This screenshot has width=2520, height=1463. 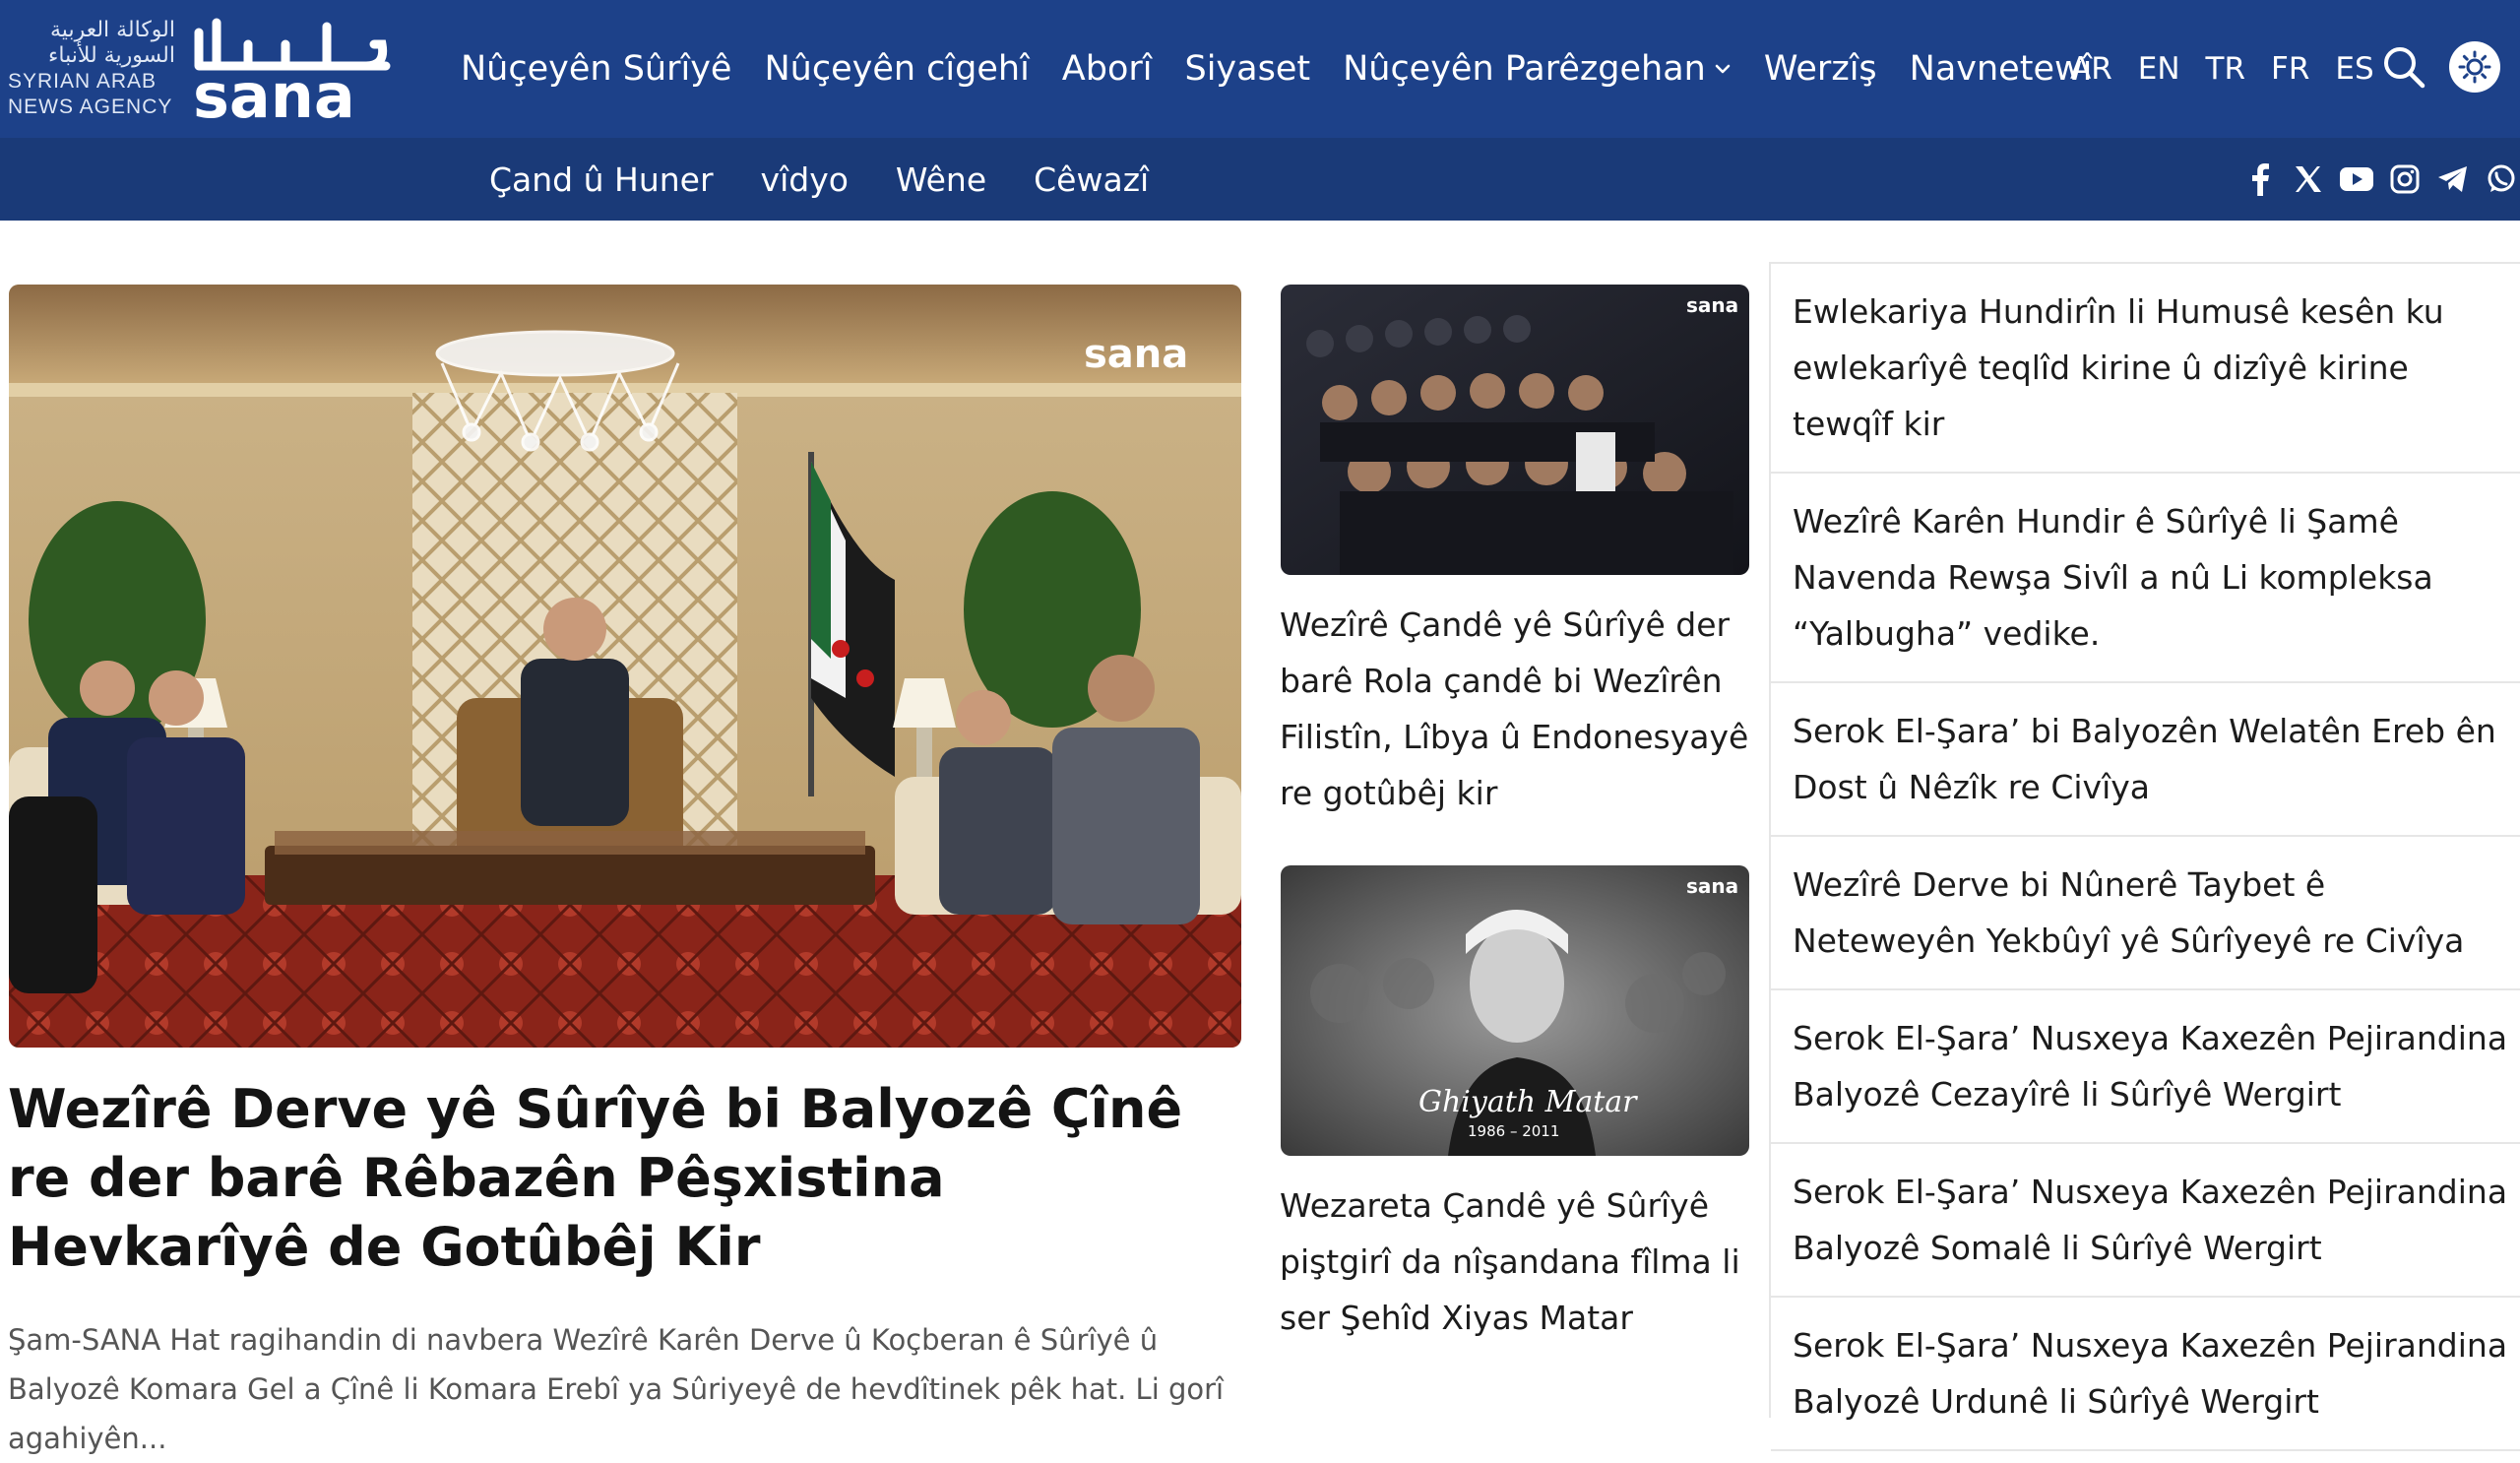 I want to click on facebook-link, so click(x=2260, y=179).